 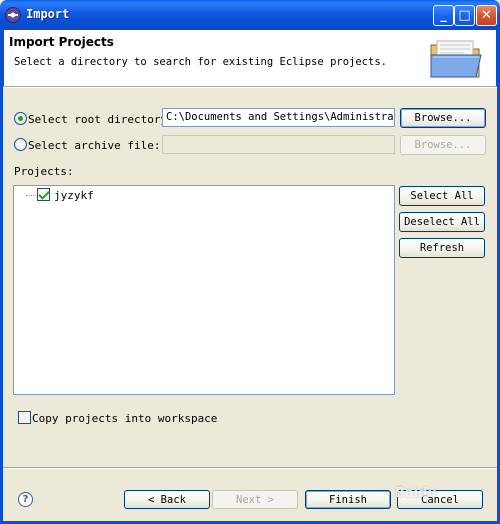 I want to click on root-directory-field: C:\Documents and Settings\Administrator', so click(x=278, y=117).